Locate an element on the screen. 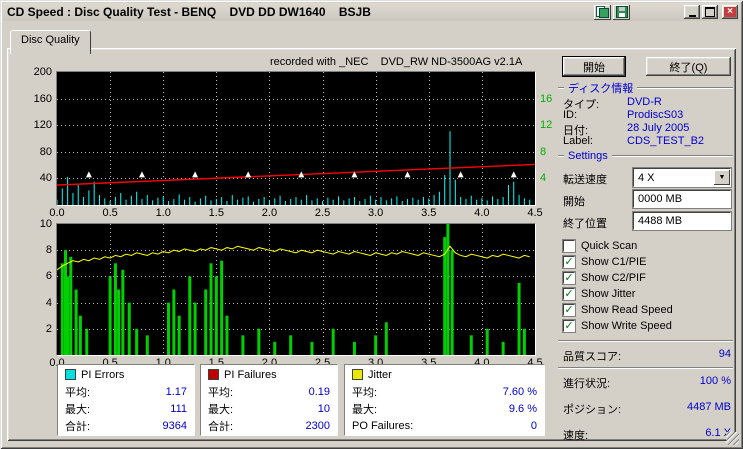  close-icon: × is located at coordinates (730, 11).